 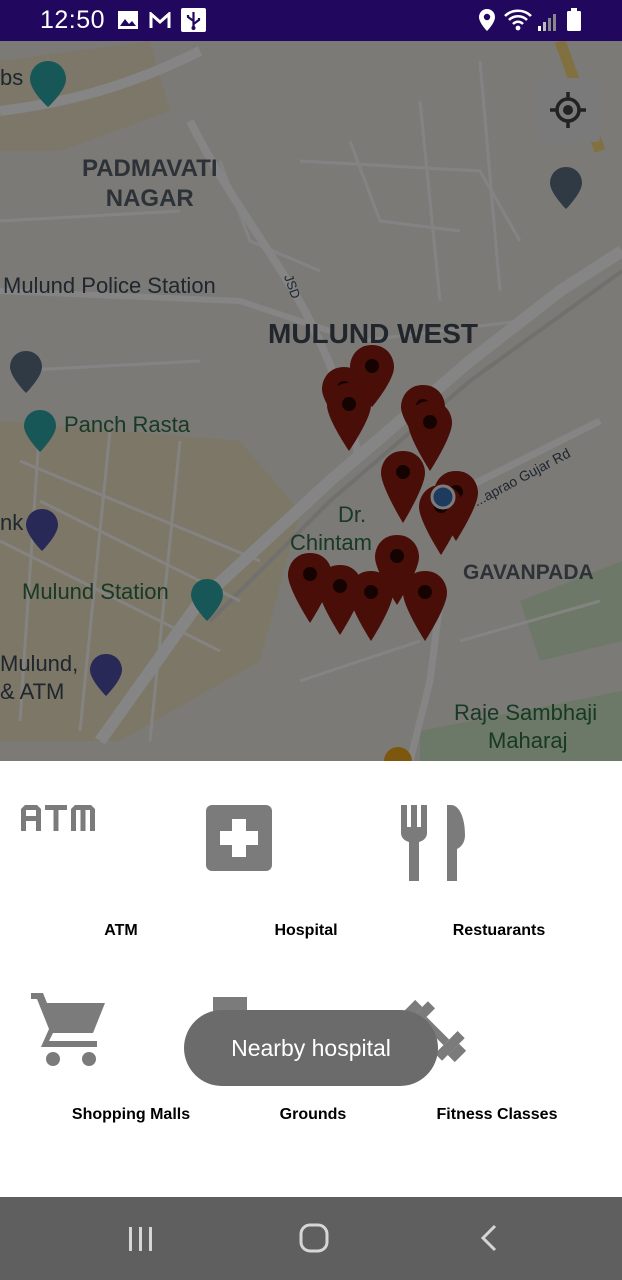 What do you see at coordinates (574, 19) in the screenshot?
I see `battery-icon` at bounding box center [574, 19].